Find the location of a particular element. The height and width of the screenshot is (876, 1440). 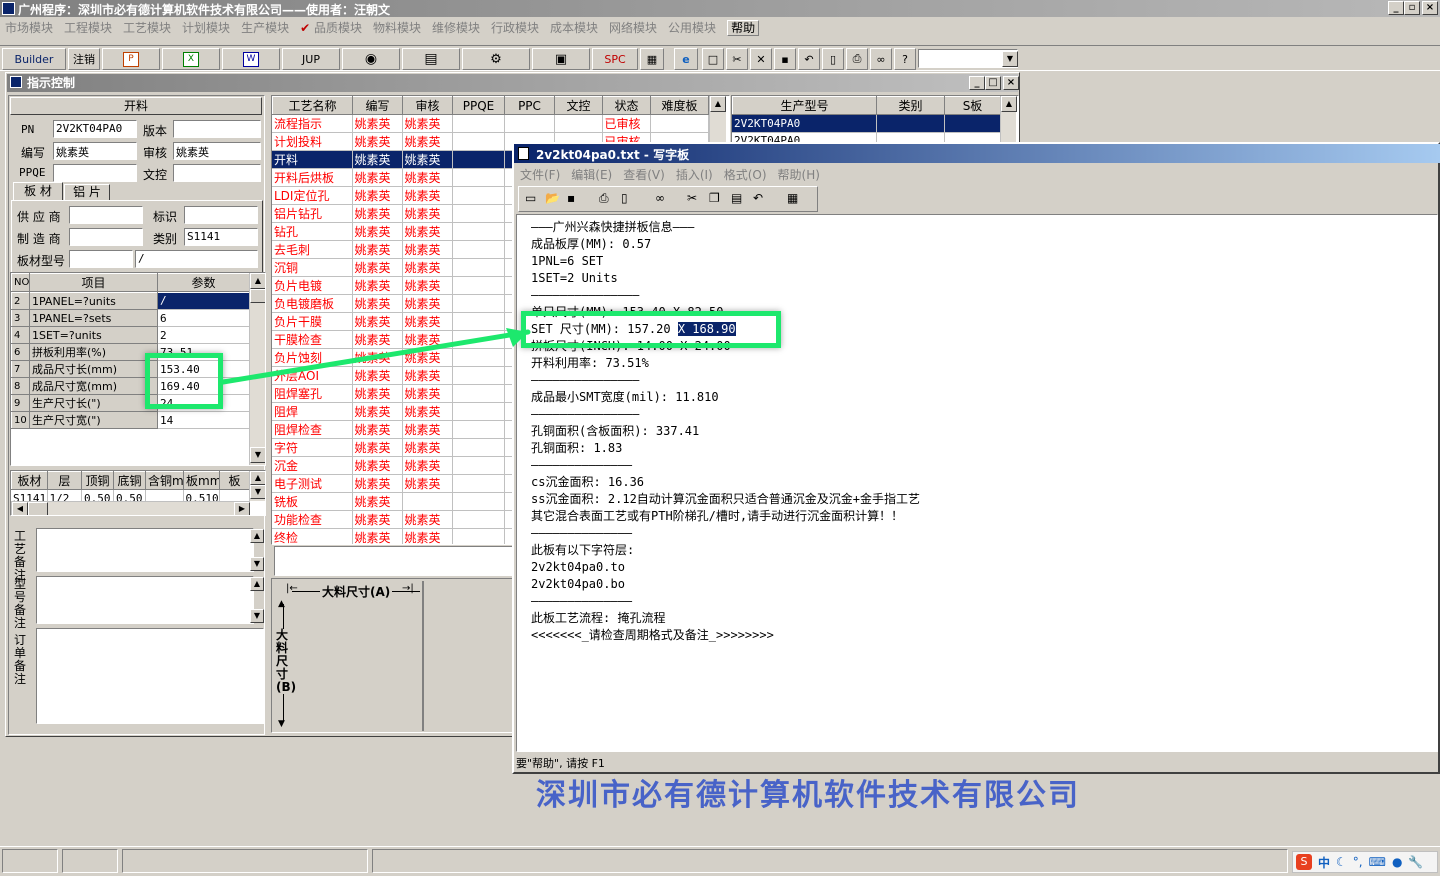

punctuation-icon: °, is located at coordinates (1358, 862).